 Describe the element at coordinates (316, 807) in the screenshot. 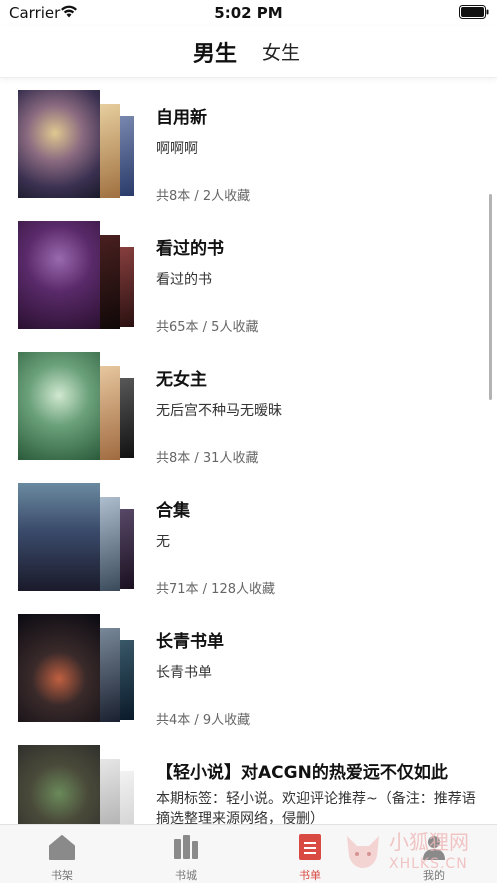

I see `booklist-desc: 本期标签：轻小说。欢迎评论推荐~（备注：推荐语摘选整理来源网络，侵删）` at that location.